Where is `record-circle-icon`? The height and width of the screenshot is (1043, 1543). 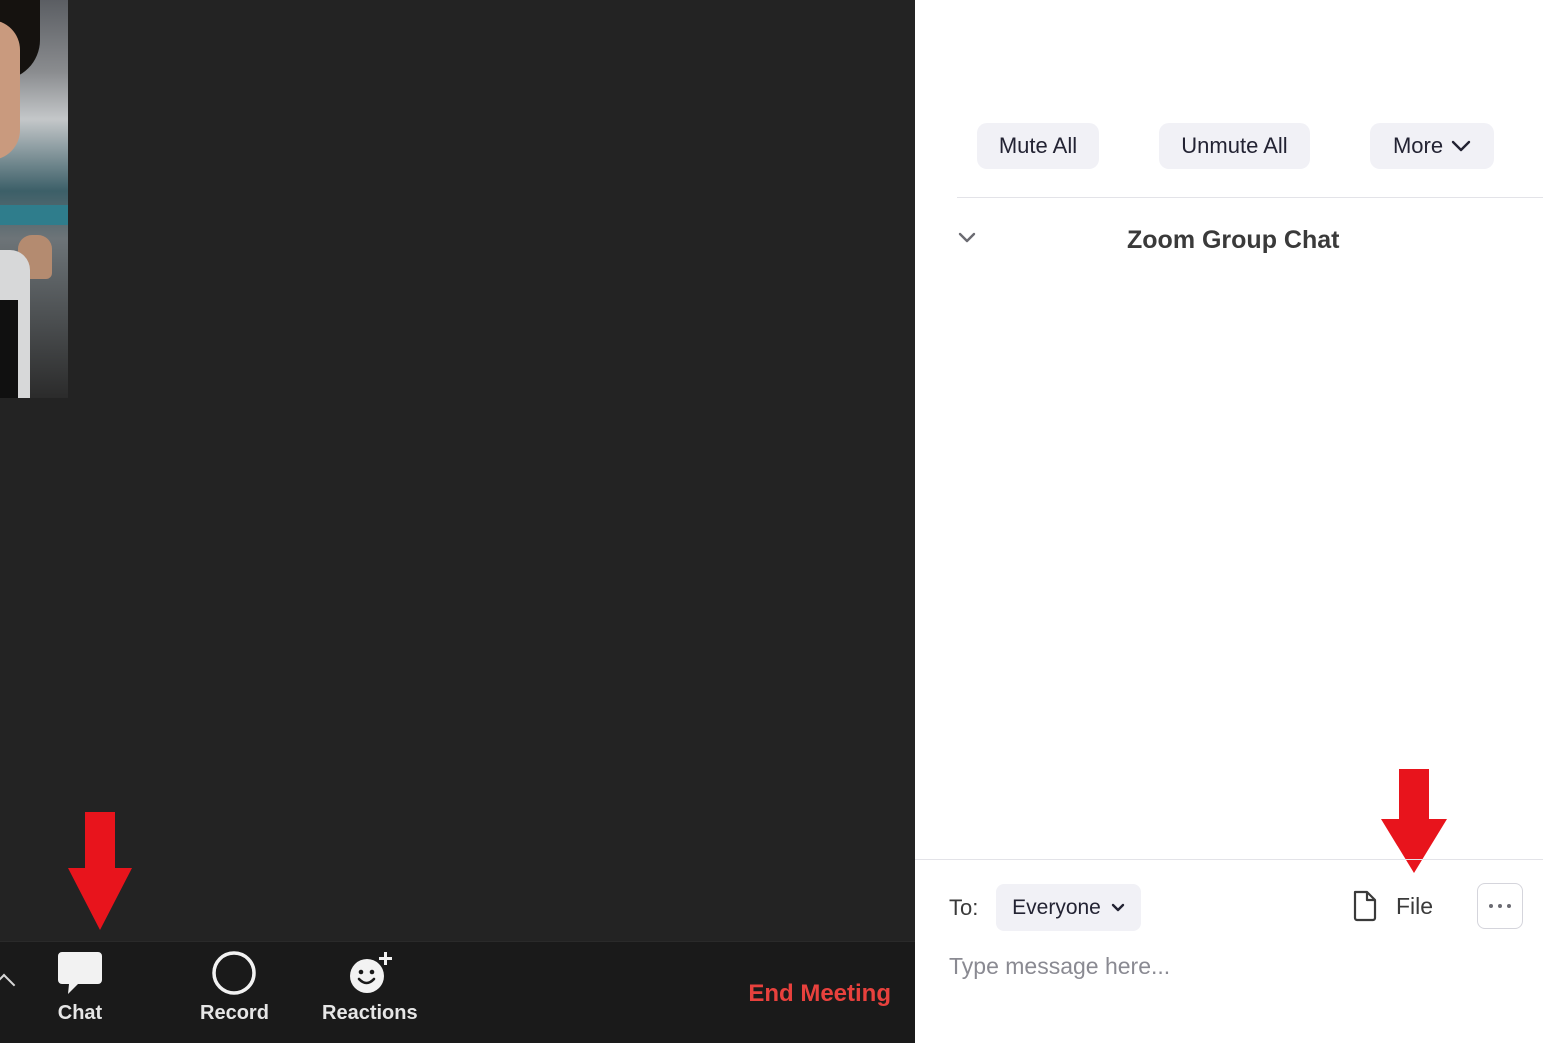 record-circle-icon is located at coordinates (234, 973).